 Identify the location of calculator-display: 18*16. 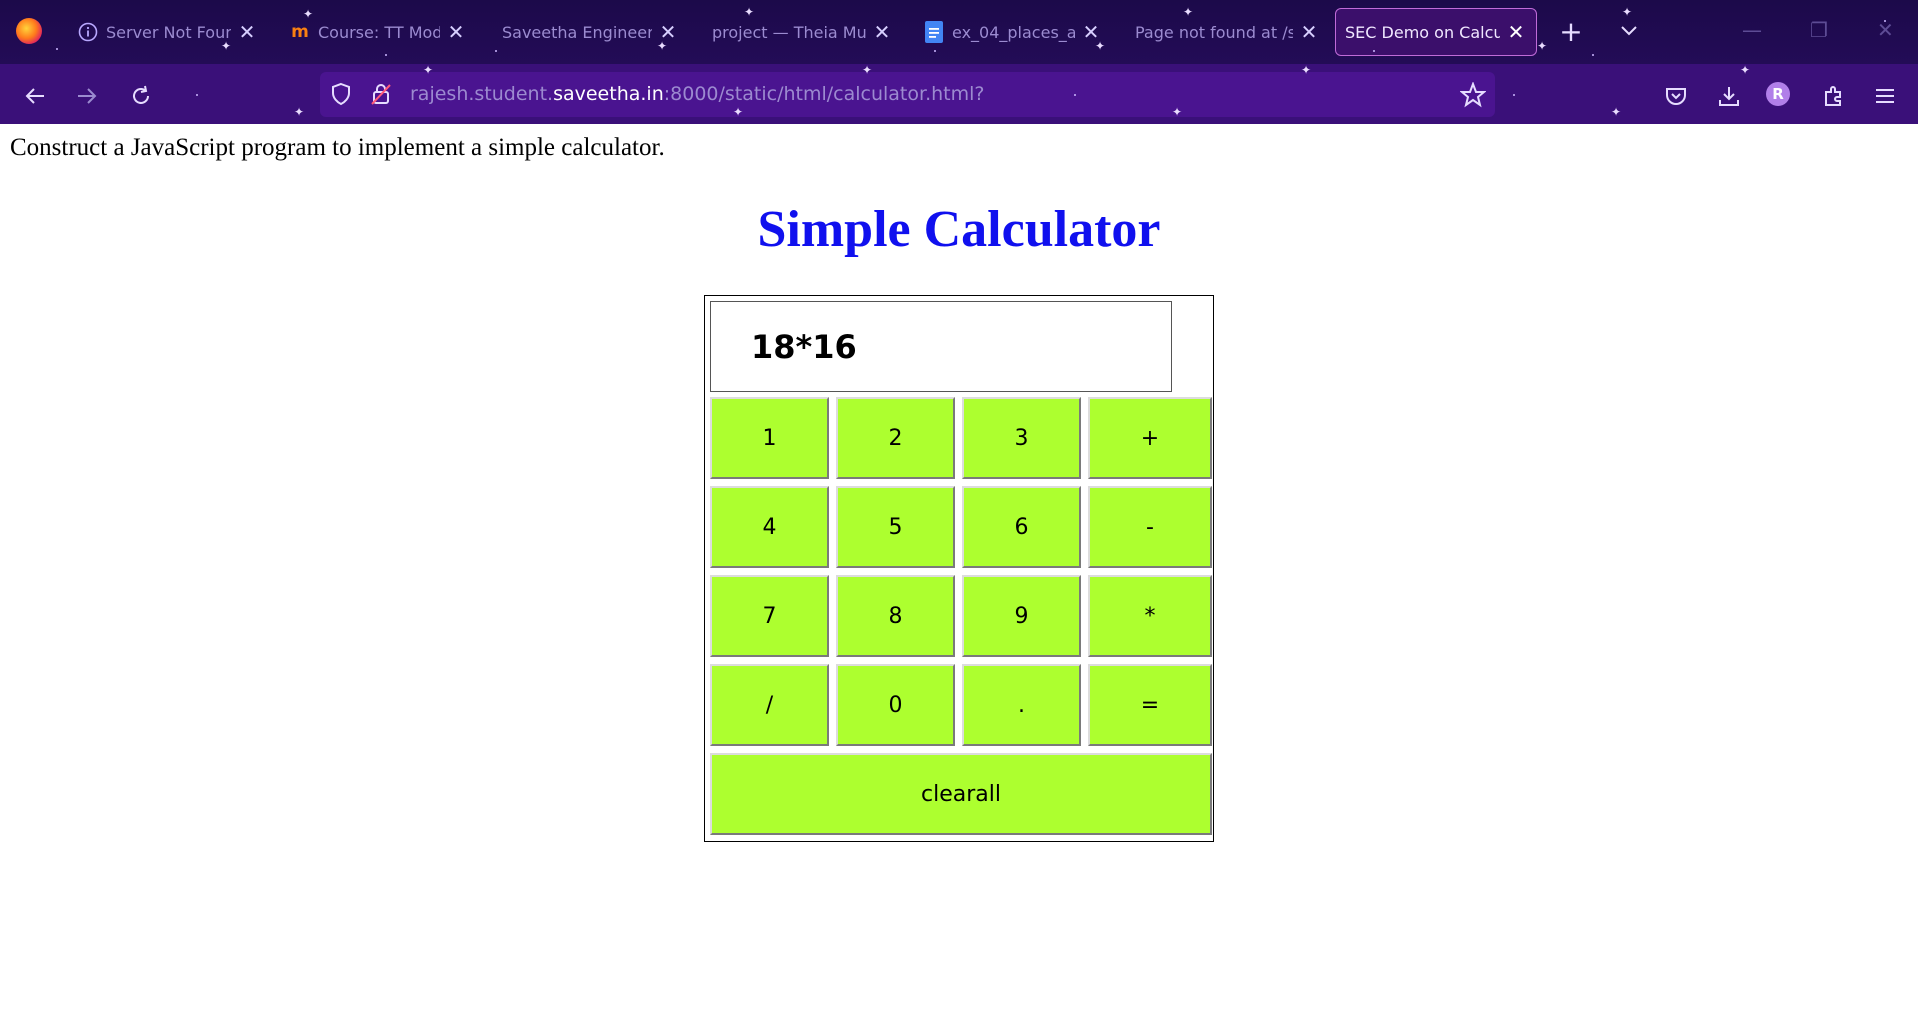
(941, 346).